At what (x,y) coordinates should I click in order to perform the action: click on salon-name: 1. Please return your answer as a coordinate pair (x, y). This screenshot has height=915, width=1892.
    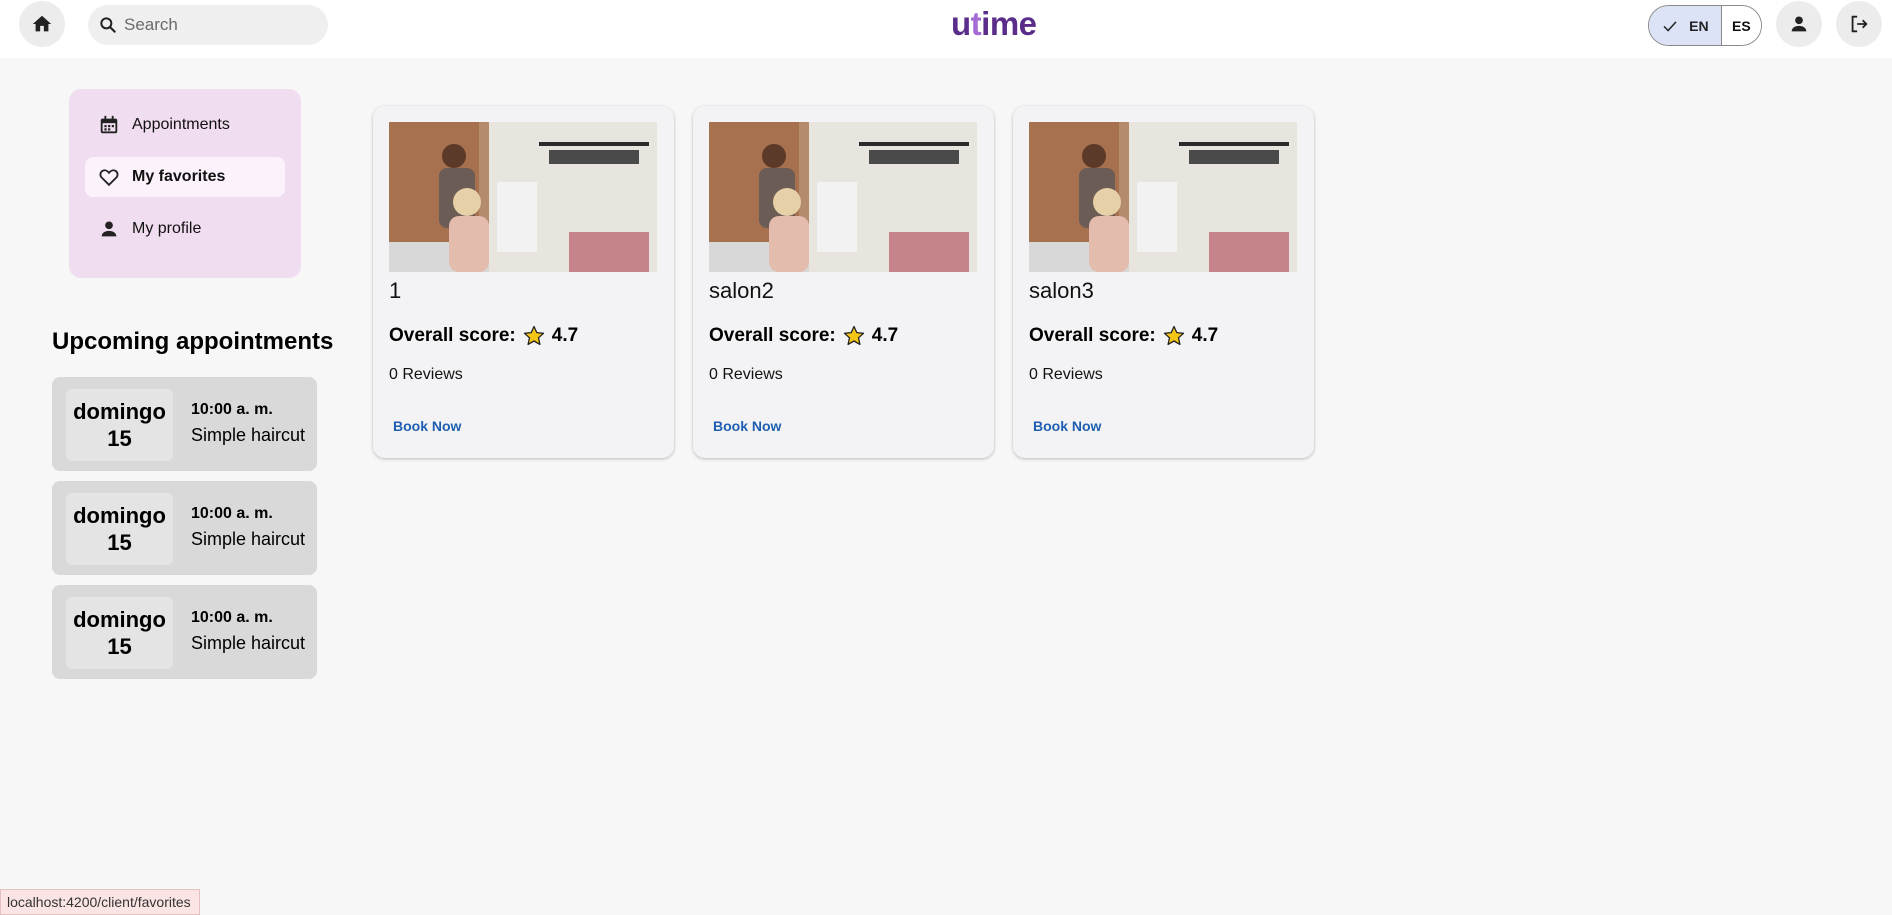
    Looking at the image, I should click on (395, 291).